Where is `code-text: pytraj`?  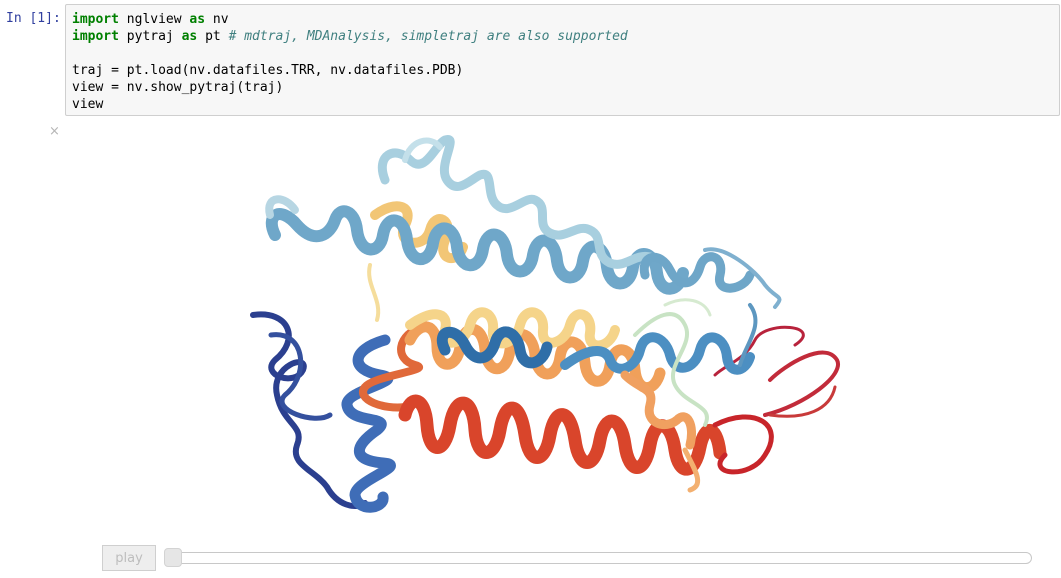 code-text: pytraj is located at coordinates (150, 36).